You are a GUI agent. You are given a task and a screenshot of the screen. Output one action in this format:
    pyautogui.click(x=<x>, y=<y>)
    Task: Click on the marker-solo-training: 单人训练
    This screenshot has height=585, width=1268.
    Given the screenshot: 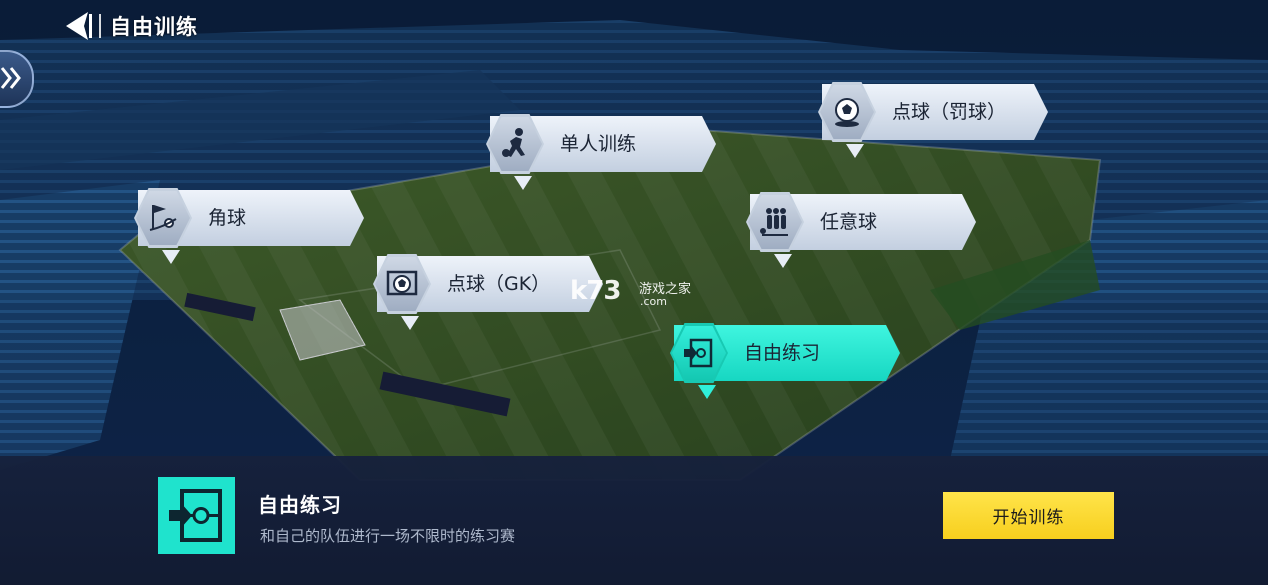 What is the action you would take?
    pyautogui.click(x=601, y=152)
    